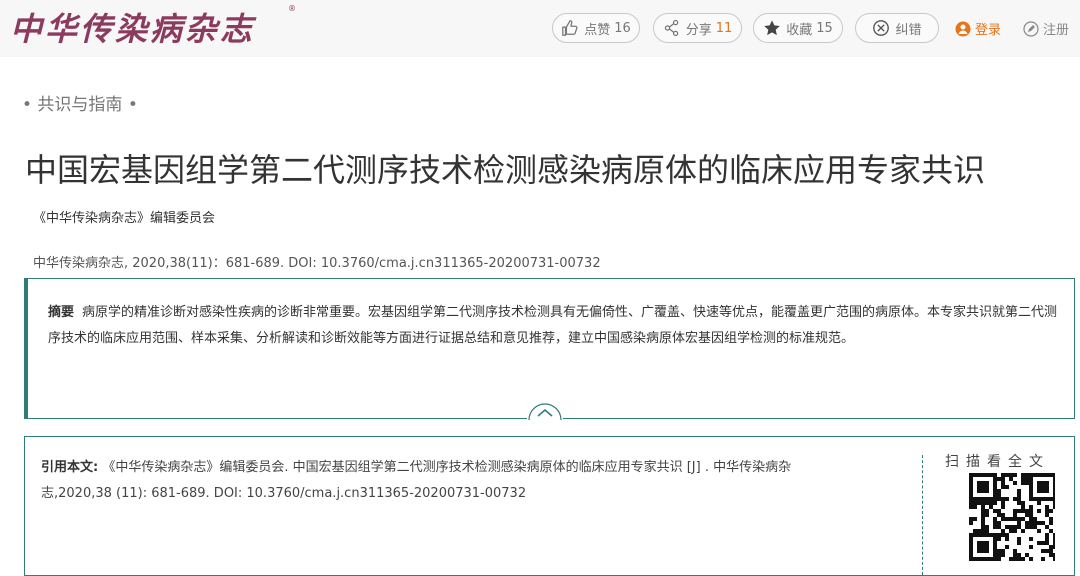  What do you see at coordinates (881, 28) in the screenshot?
I see `error-x-icon` at bounding box center [881, 28].